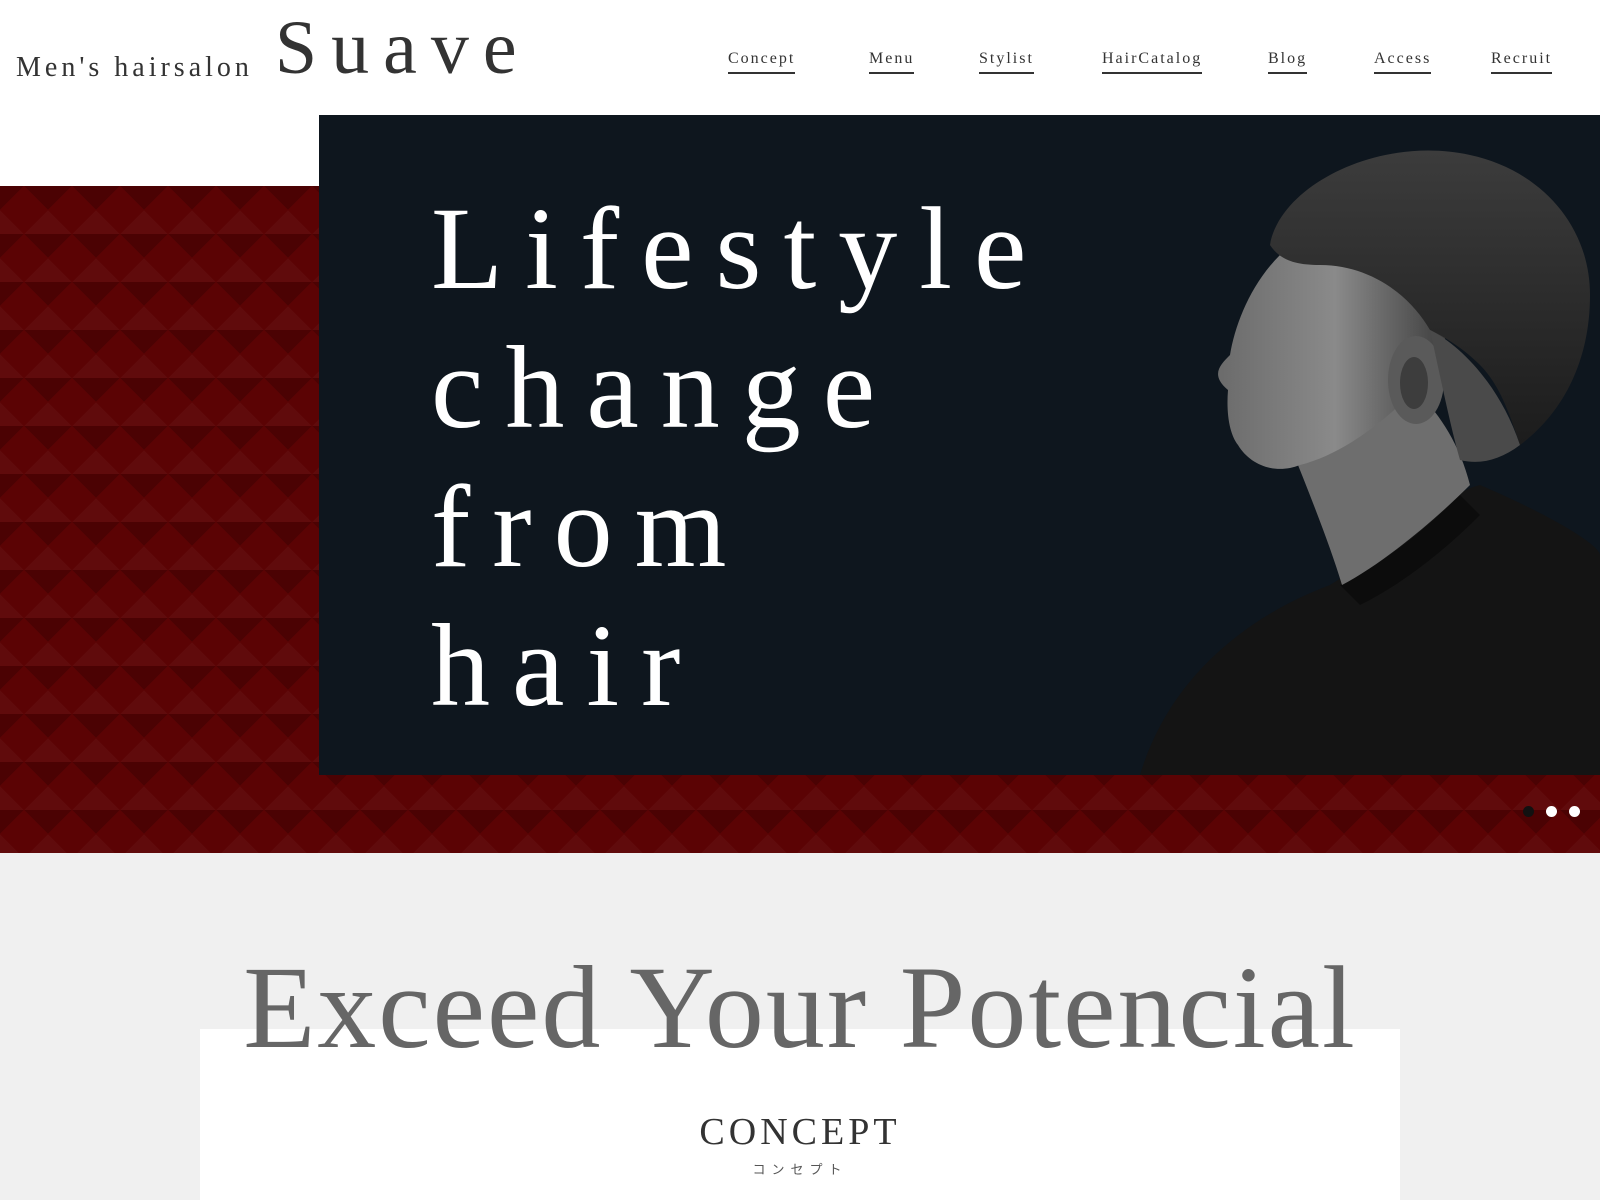  I want to click on nav-concept-link: Concept, so click(762, 62).